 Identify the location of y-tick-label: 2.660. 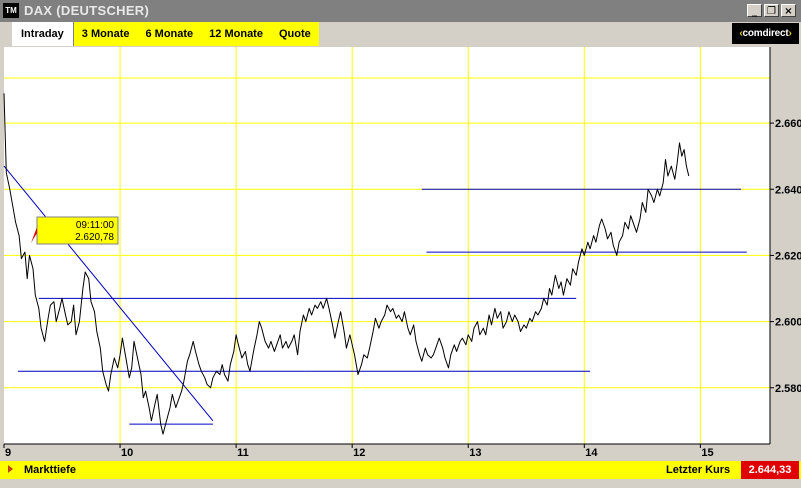
(788, 124).